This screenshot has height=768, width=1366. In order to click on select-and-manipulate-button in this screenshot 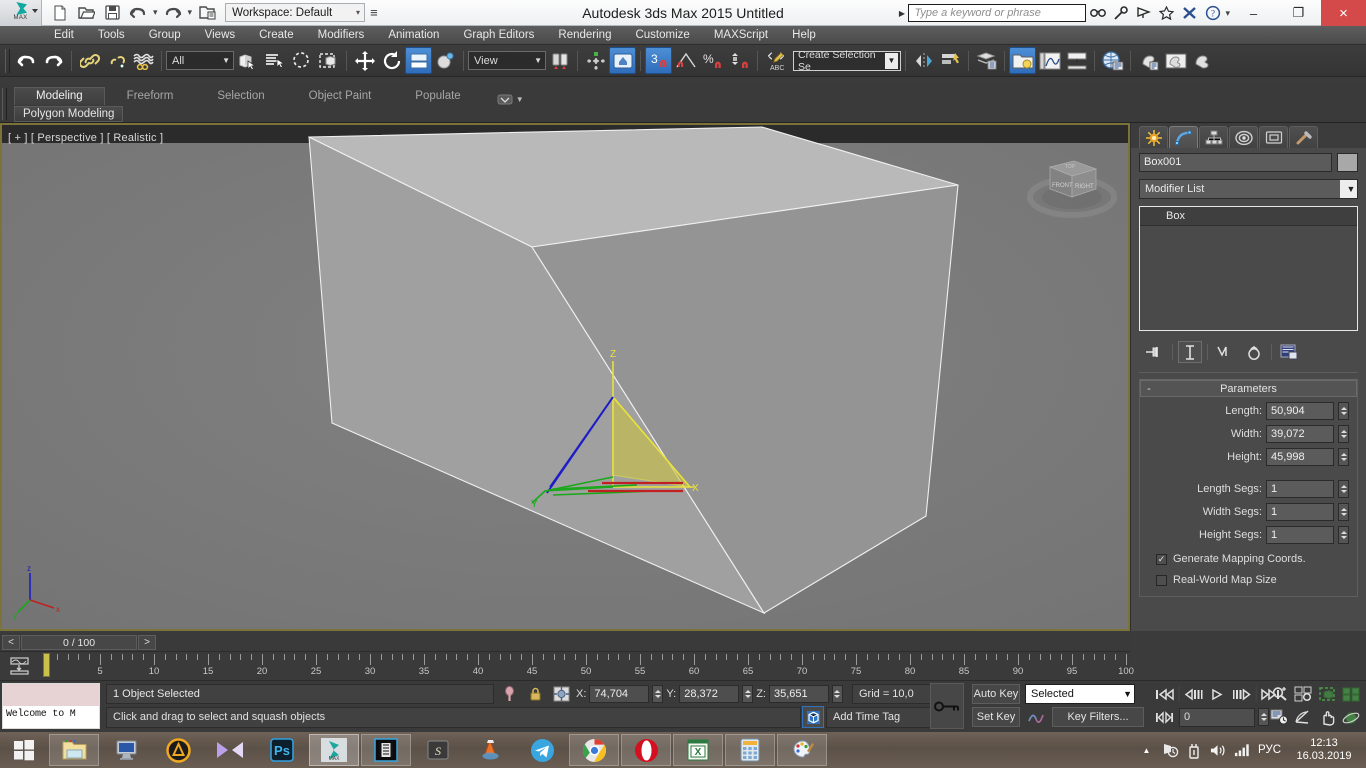, I will do `click(445, 60)`.